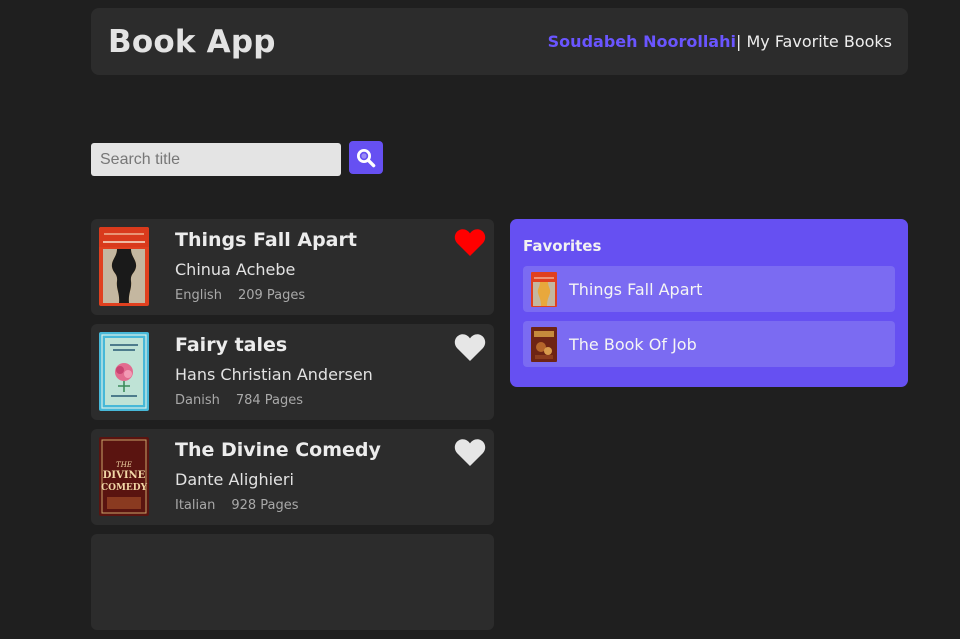 This screenshot has height=639, width=960. Describe the element at coordinates (633, 344) in the screenshot. I see `favorite-title: The Book Of Job` at that location.